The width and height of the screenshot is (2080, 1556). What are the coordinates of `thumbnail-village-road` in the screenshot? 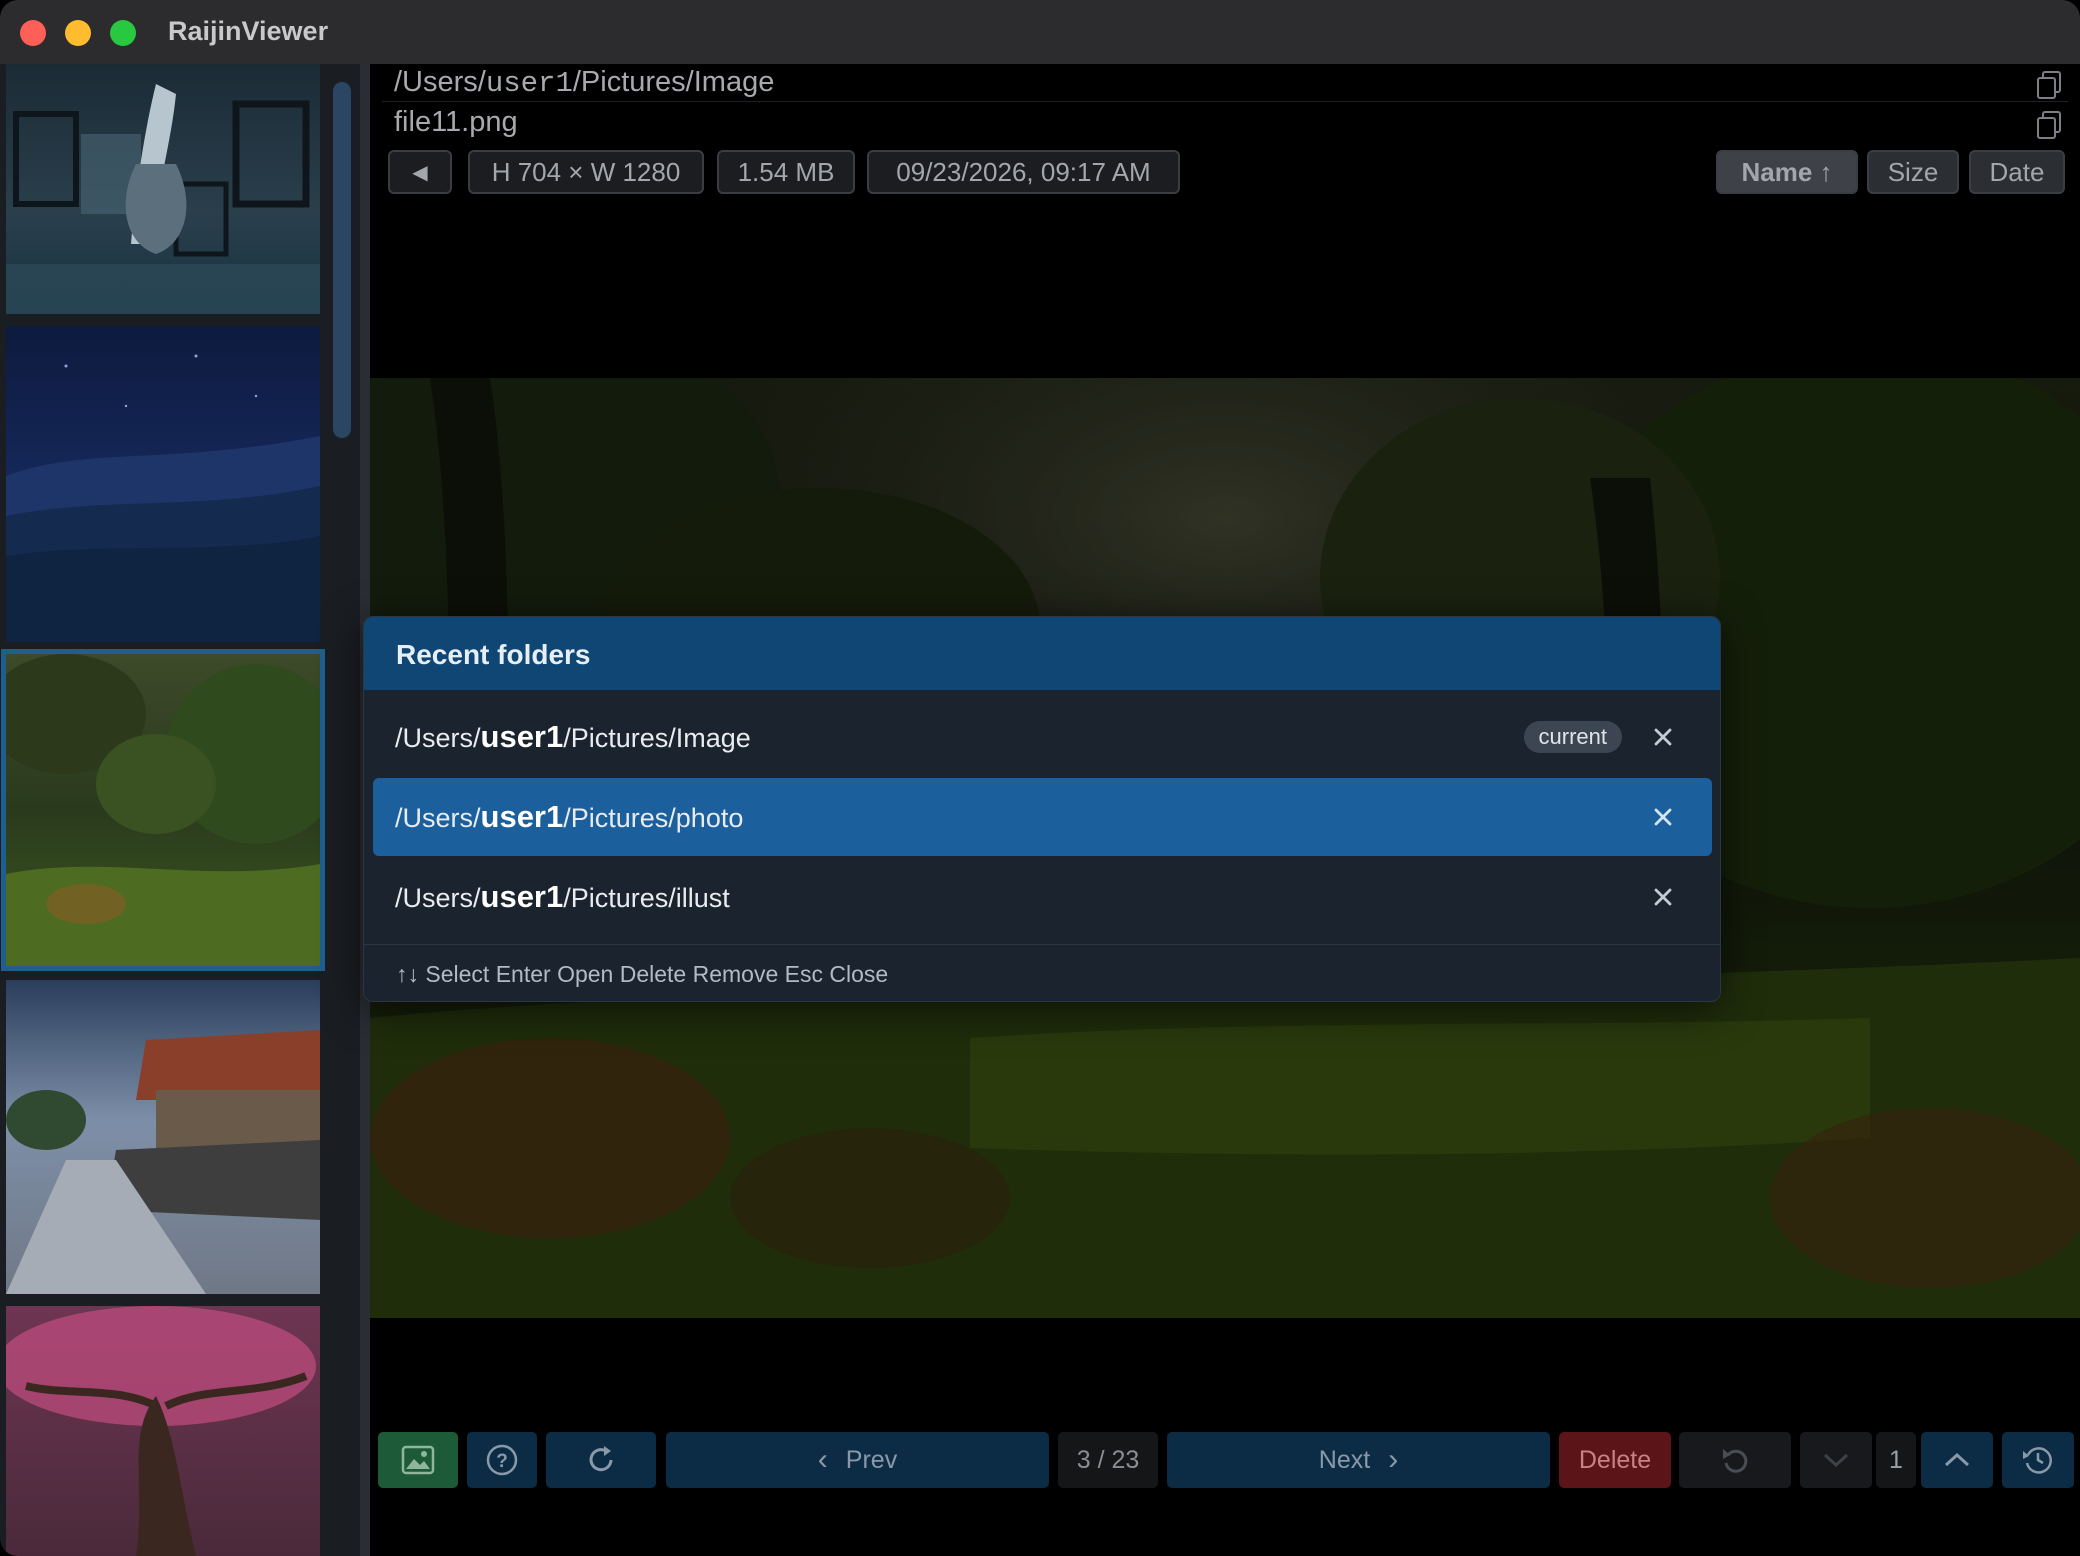 It's located at (163, 1137).